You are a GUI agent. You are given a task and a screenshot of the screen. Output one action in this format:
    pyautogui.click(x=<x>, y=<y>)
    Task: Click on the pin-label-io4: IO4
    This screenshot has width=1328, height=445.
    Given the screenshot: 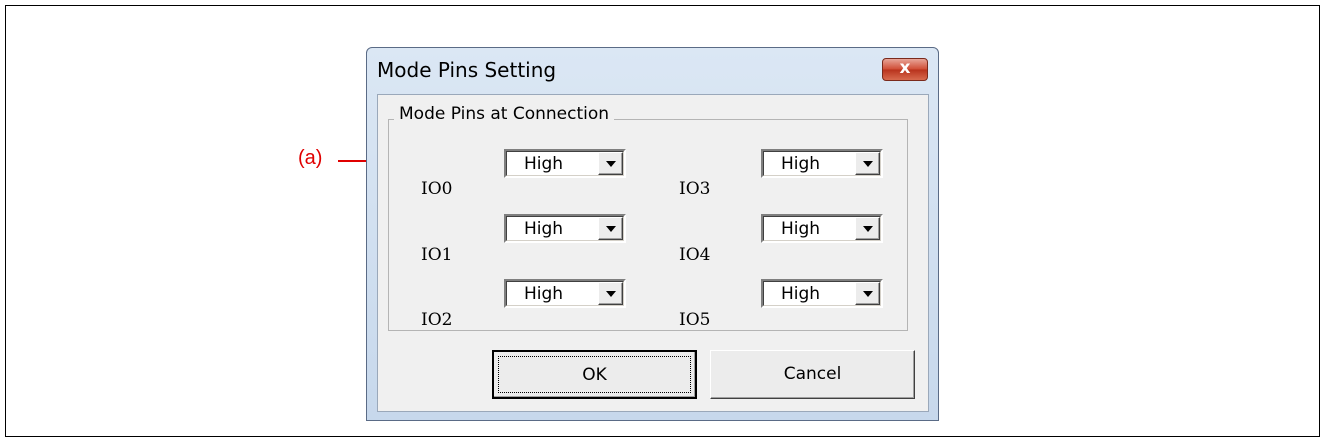 What is the action you would take?
    pyautogui.click(x=695, y=255)
    